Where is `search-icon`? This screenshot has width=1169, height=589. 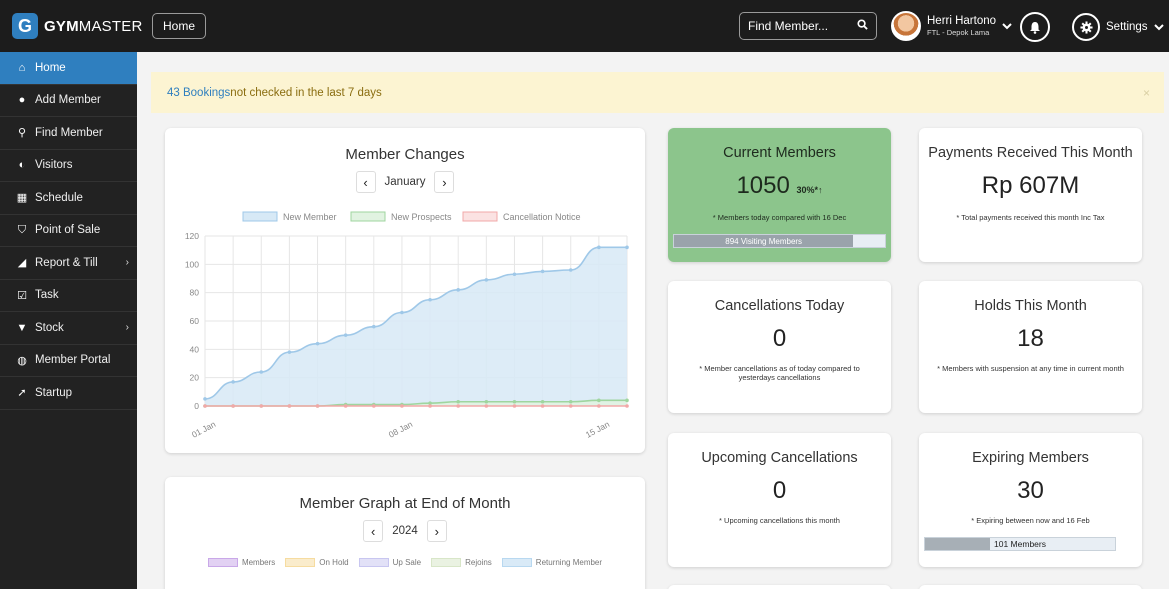 search-icon is located at coordinates (862, 26).